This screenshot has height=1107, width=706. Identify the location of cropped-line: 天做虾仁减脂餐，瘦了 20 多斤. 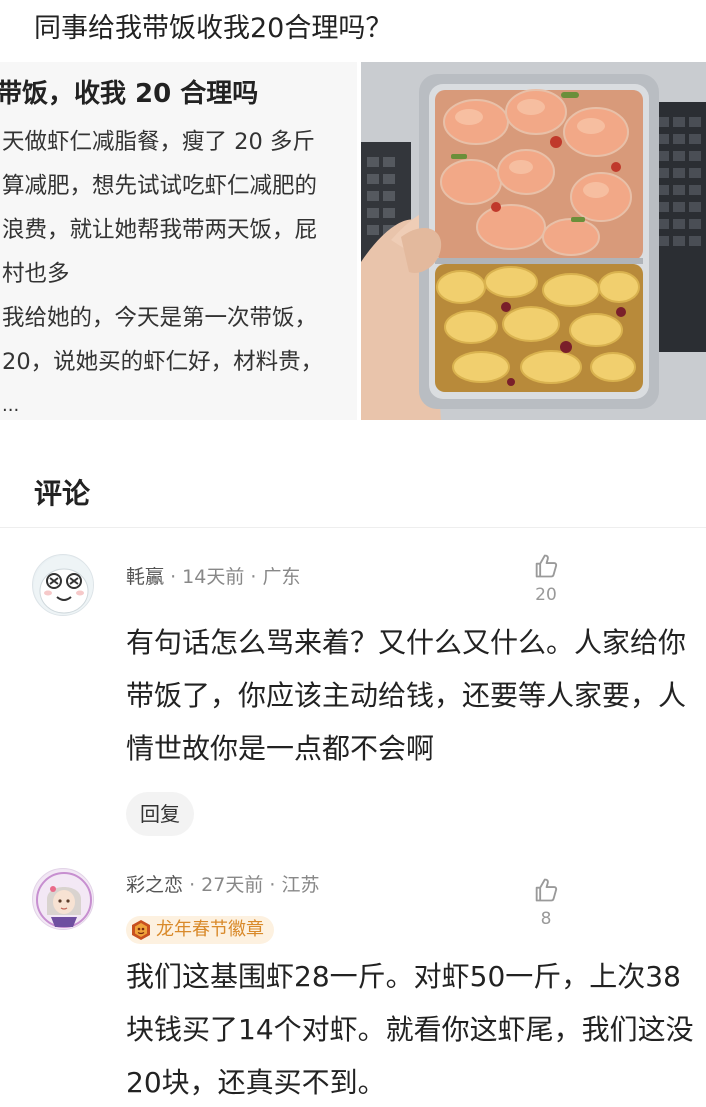
(158, 142).